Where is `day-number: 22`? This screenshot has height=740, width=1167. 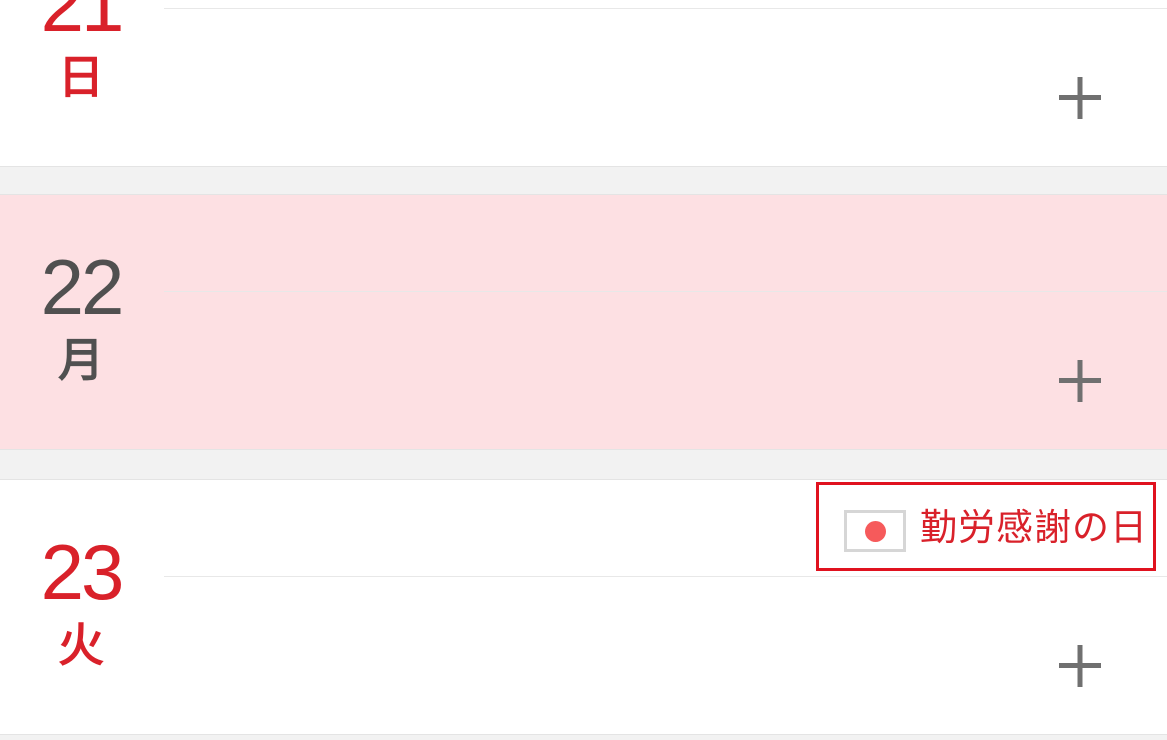 day-number: 22 is located at coordinates (82, 287).